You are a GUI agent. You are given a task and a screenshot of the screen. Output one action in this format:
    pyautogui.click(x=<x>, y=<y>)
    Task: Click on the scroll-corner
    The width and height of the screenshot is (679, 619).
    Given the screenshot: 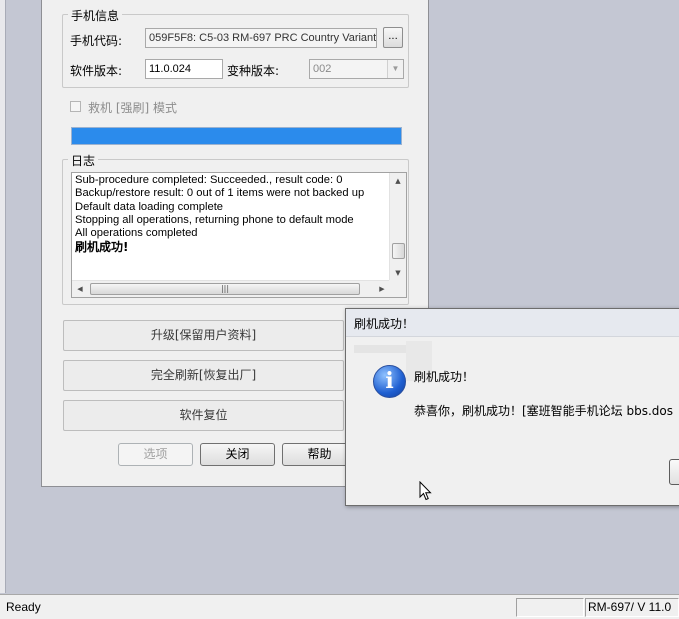 What is the action you would take?
    pyautogui.click(x=397, y=288)
    